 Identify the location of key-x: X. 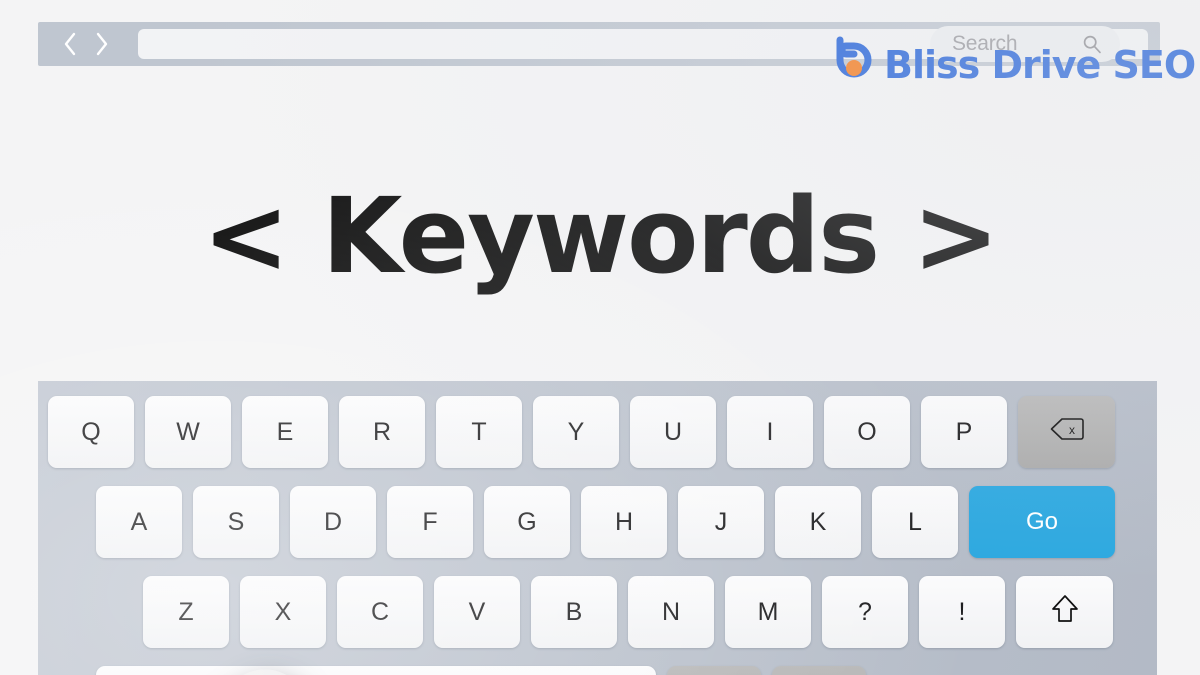
(283, 612).